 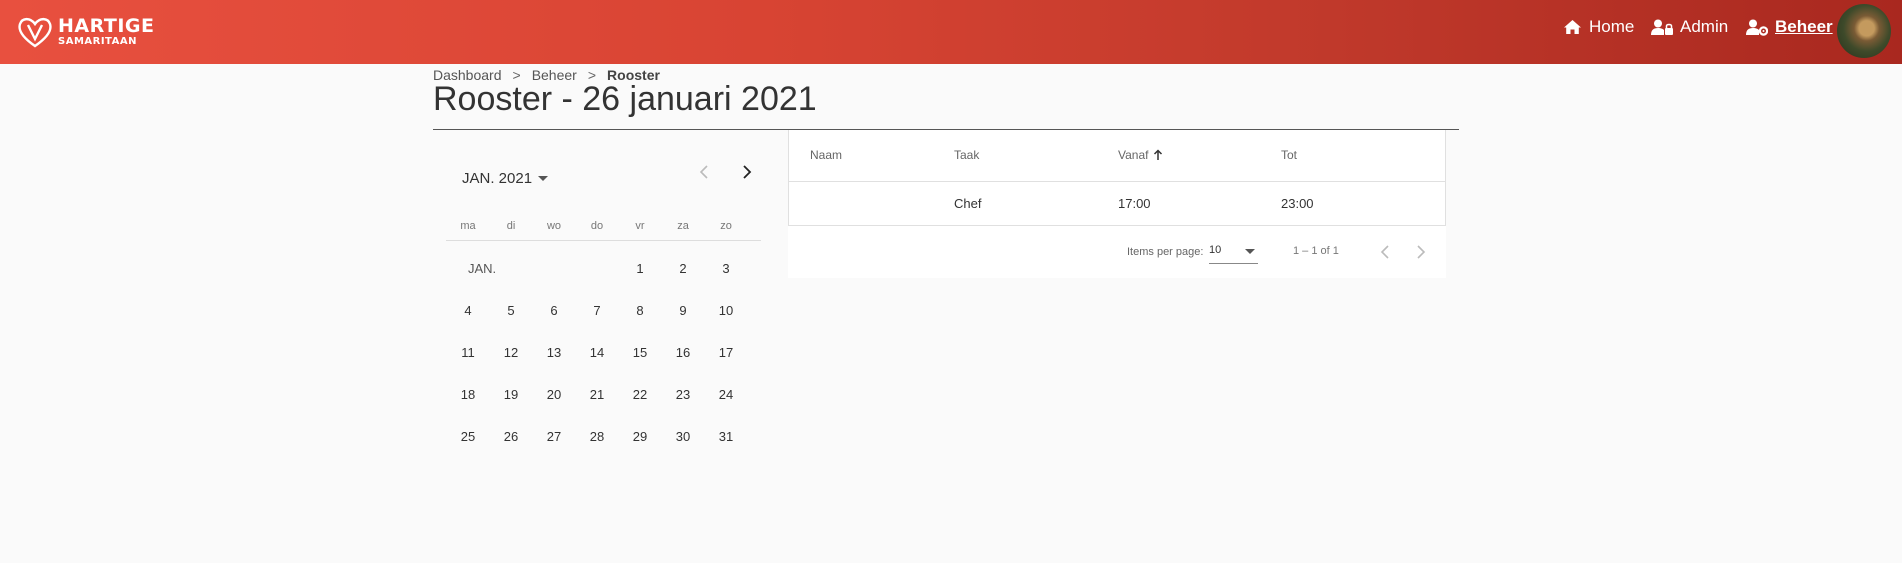 I want to click on logo: HARTIGE SAMARITAAN, so click(x=85, y=32).